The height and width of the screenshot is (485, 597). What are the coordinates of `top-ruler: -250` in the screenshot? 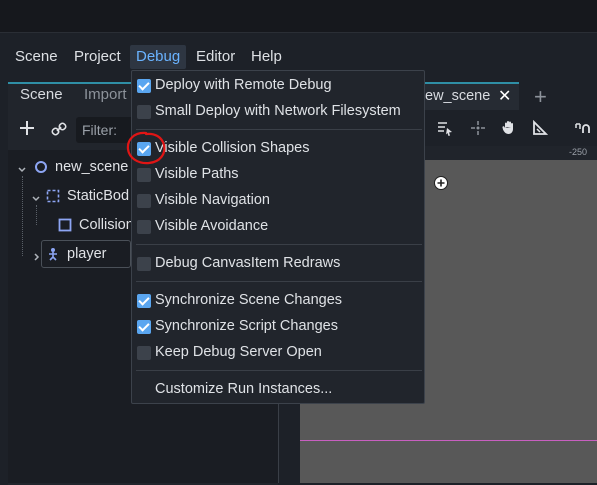 It's located at (511, 153).